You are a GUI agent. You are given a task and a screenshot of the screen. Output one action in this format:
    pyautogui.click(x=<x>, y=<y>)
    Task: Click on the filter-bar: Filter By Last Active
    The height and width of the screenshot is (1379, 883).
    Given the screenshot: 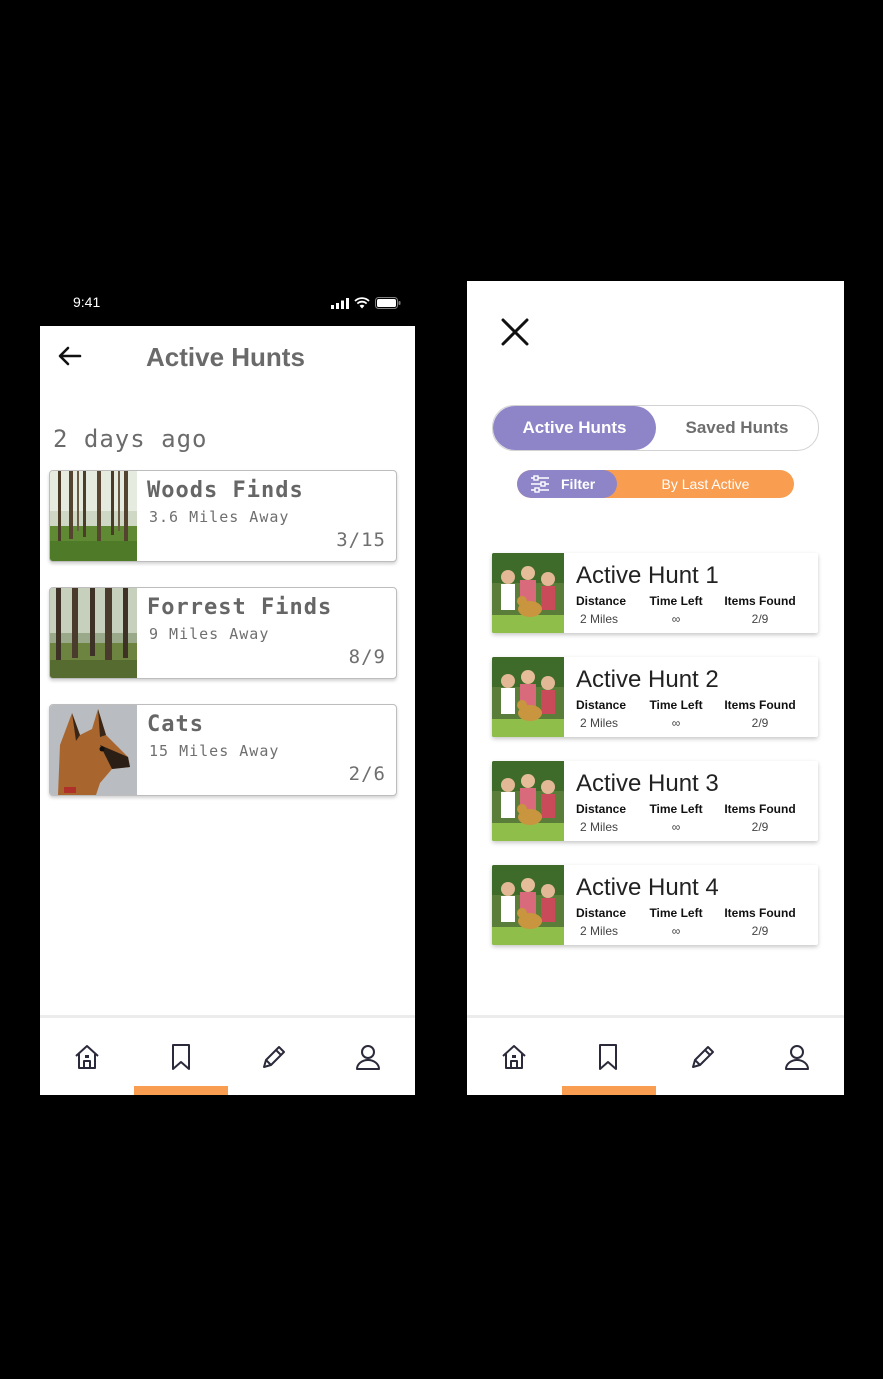 What is the action you would take?
    pyautogui.click(x=655, y=484)
    